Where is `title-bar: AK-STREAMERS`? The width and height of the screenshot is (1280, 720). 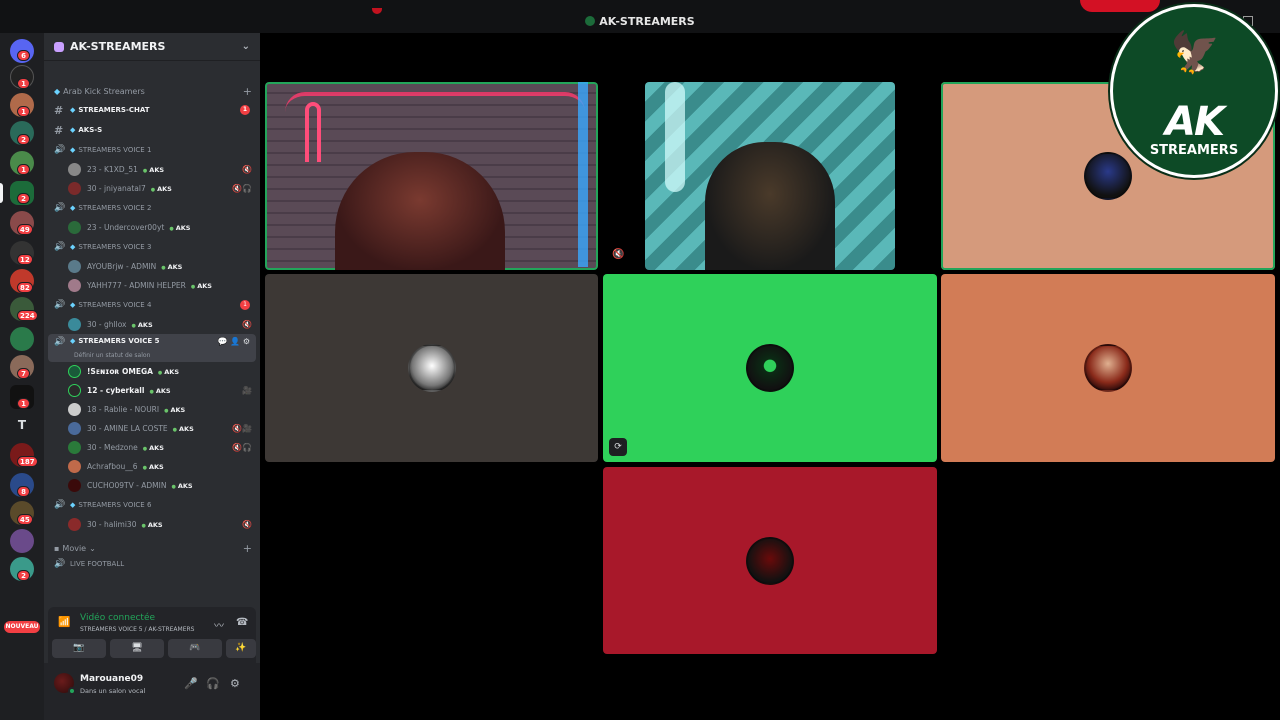 title-bar: AK-STREAMERS is located at coordinates (640, 16).